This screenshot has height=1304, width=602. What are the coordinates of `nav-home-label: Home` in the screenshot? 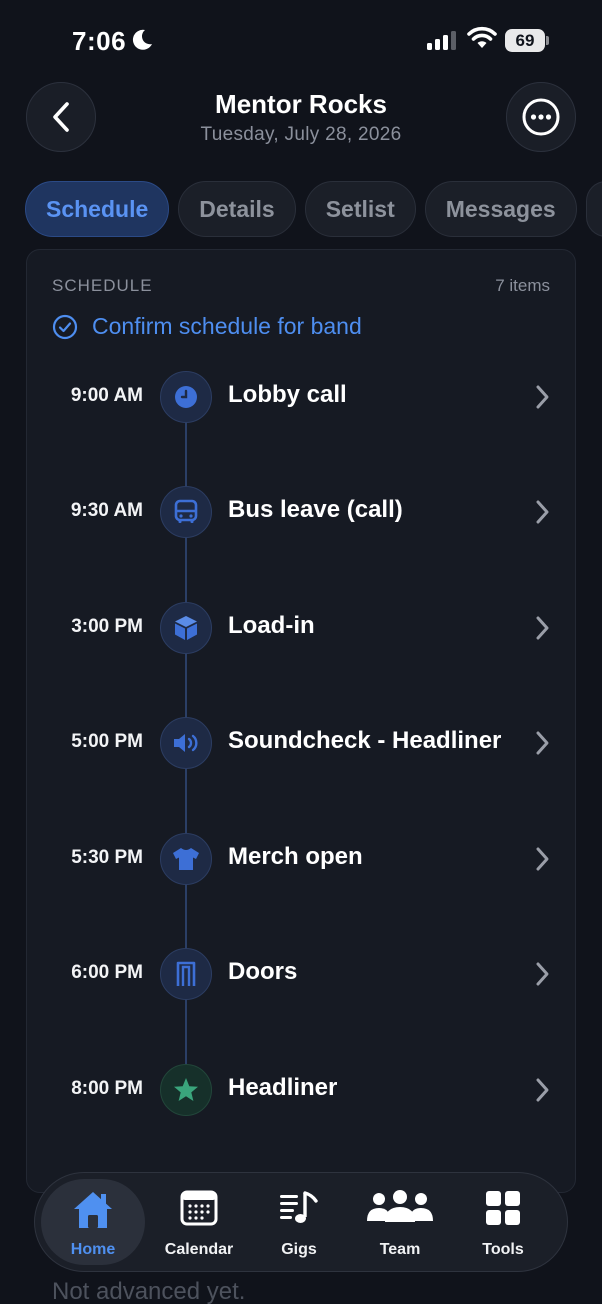 It's located at (93, 1249).